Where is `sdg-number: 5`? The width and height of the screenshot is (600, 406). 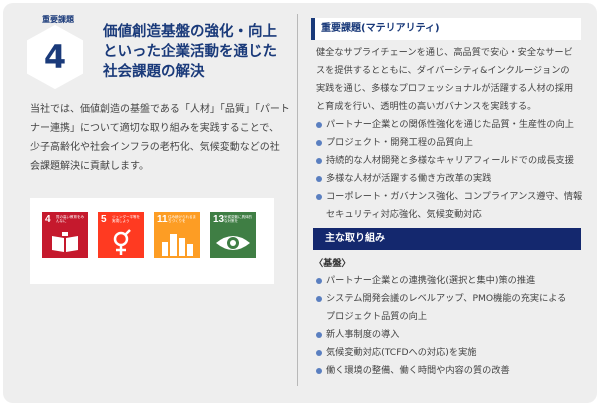 sdg-number: 5 is located at coordinates (104, 219).